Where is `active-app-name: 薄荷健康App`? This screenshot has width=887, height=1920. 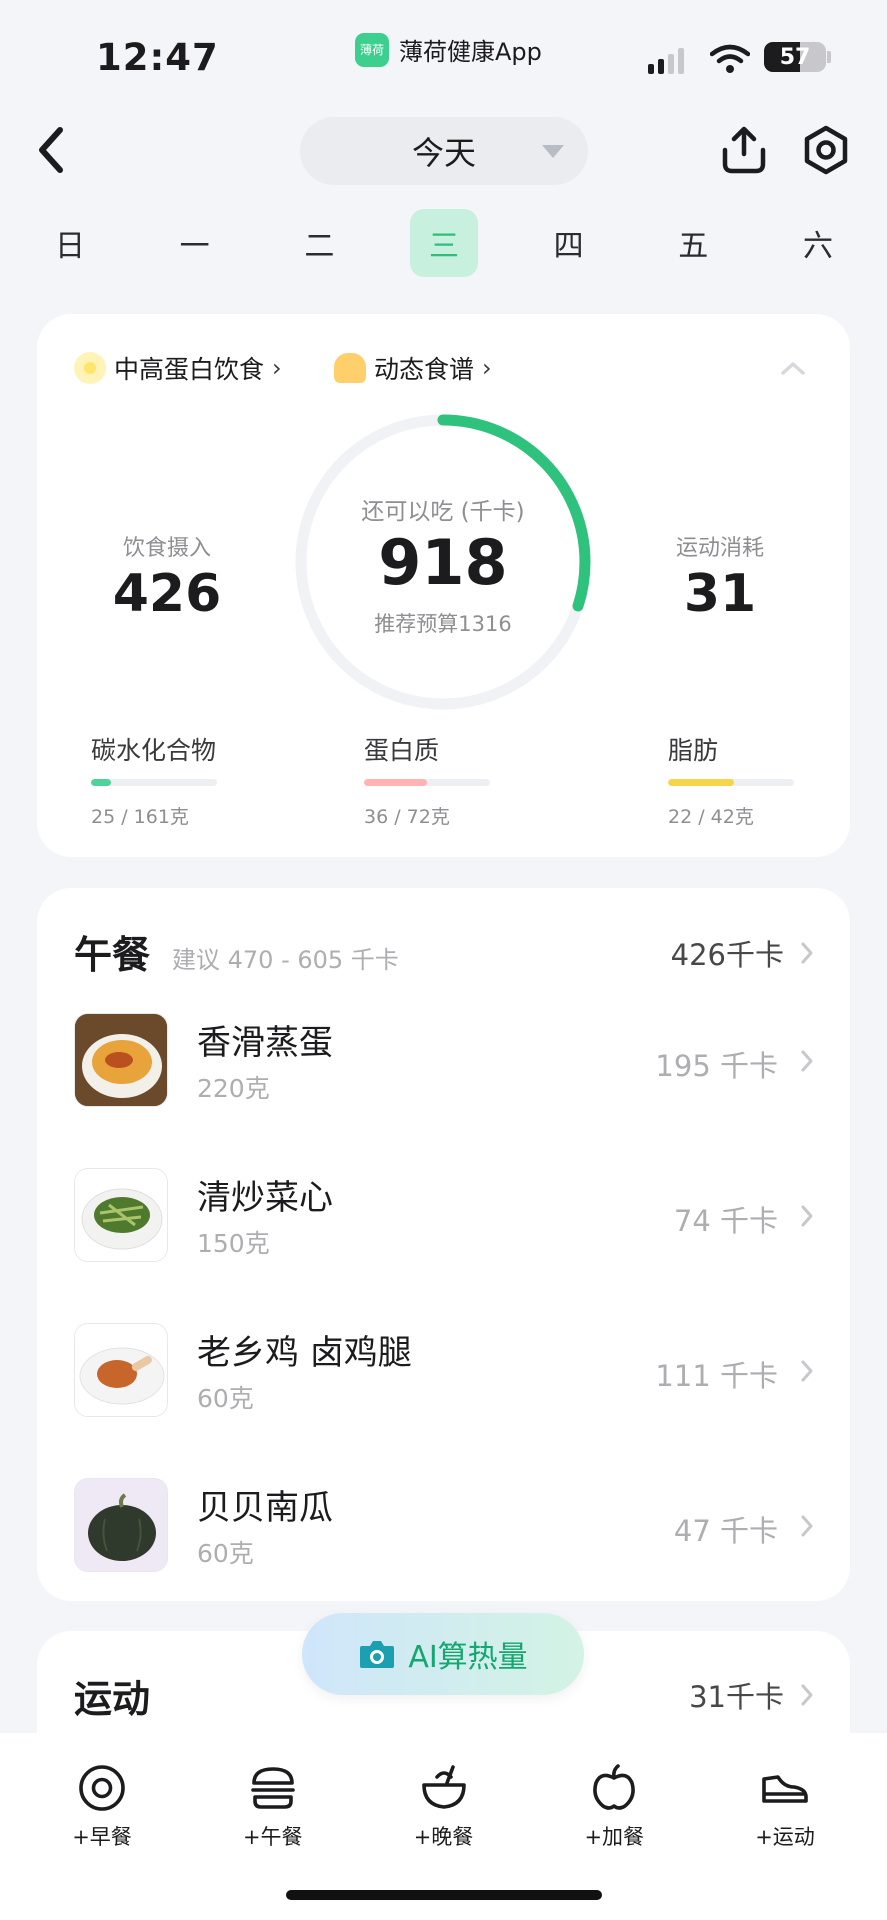
active-app-name: 薄荷健康App is located at coordinates (470, 52).